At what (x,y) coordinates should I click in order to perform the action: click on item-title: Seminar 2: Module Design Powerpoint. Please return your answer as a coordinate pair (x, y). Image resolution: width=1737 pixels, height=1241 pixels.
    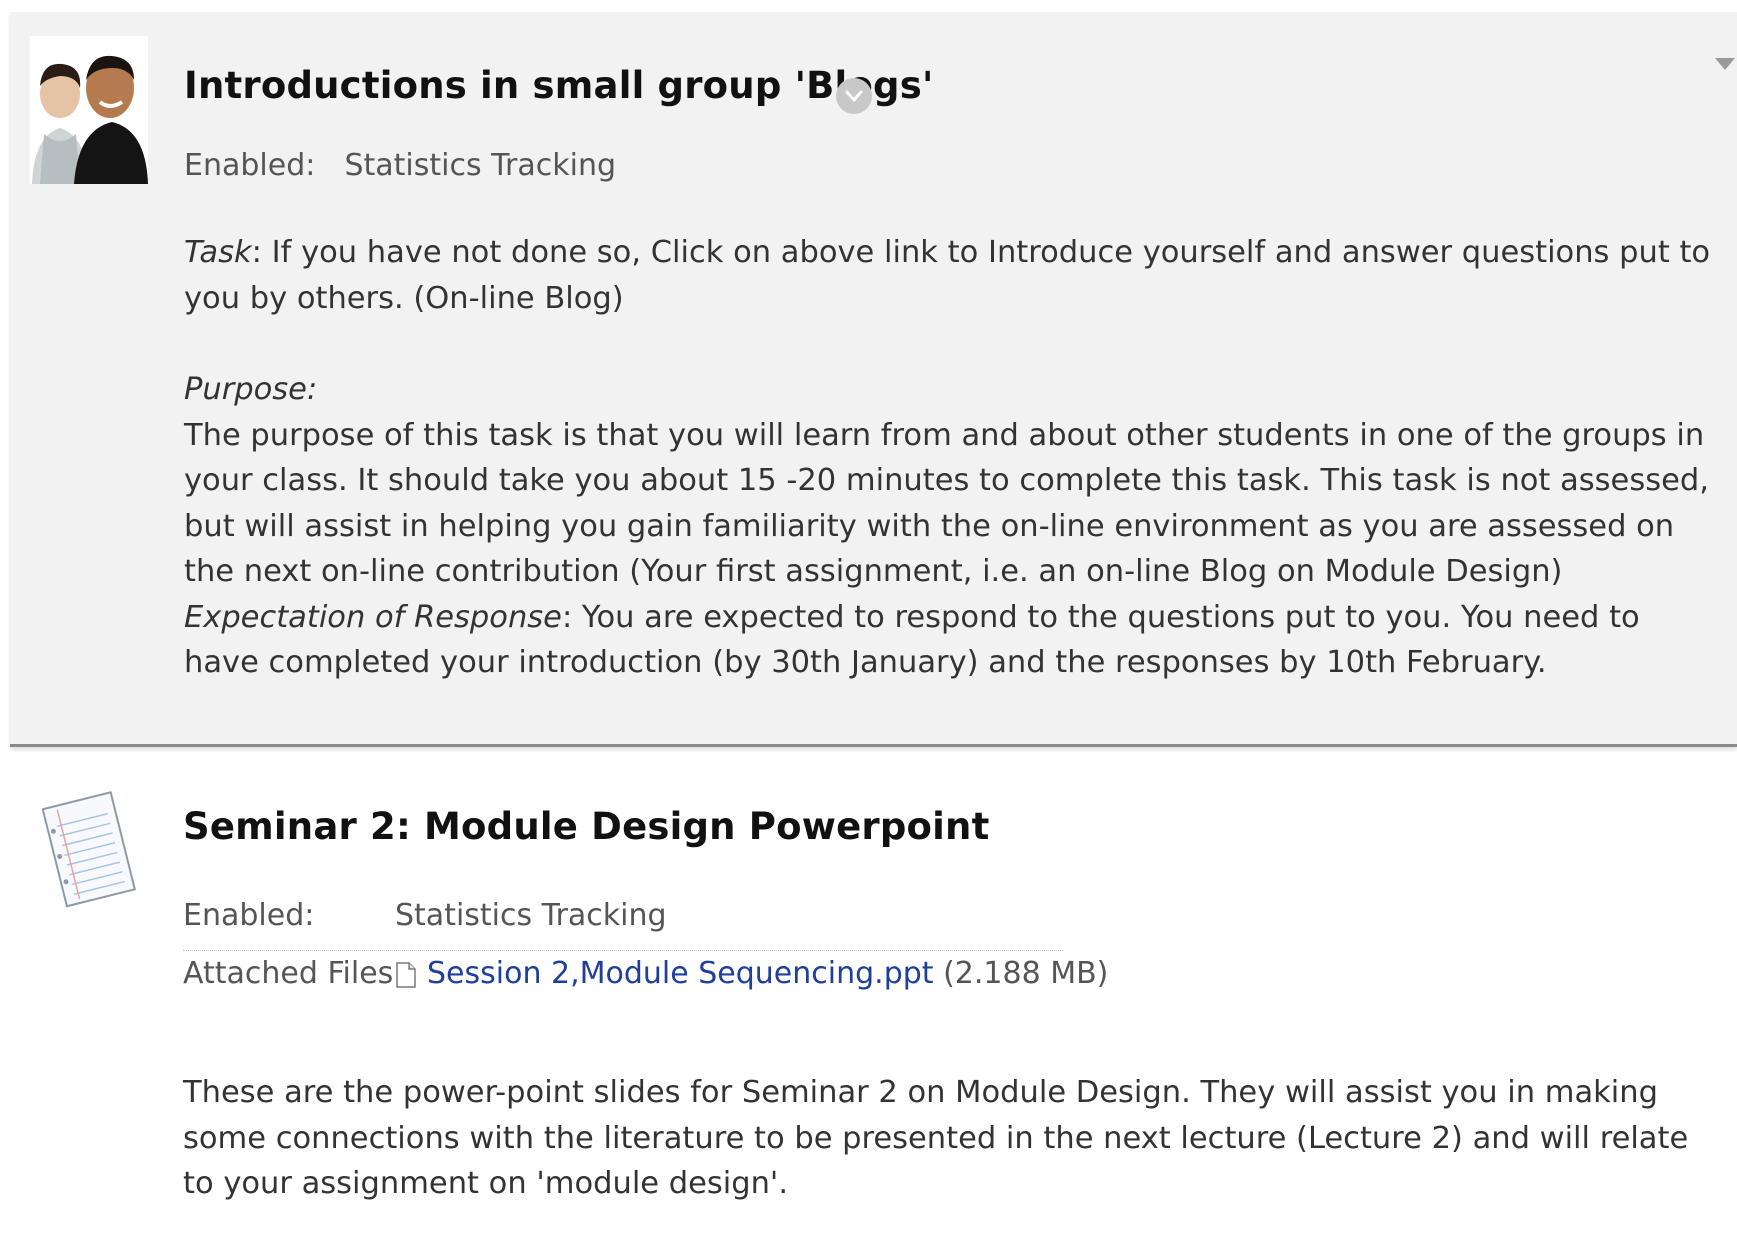
    Looking at the image, I should click on (586, 826).